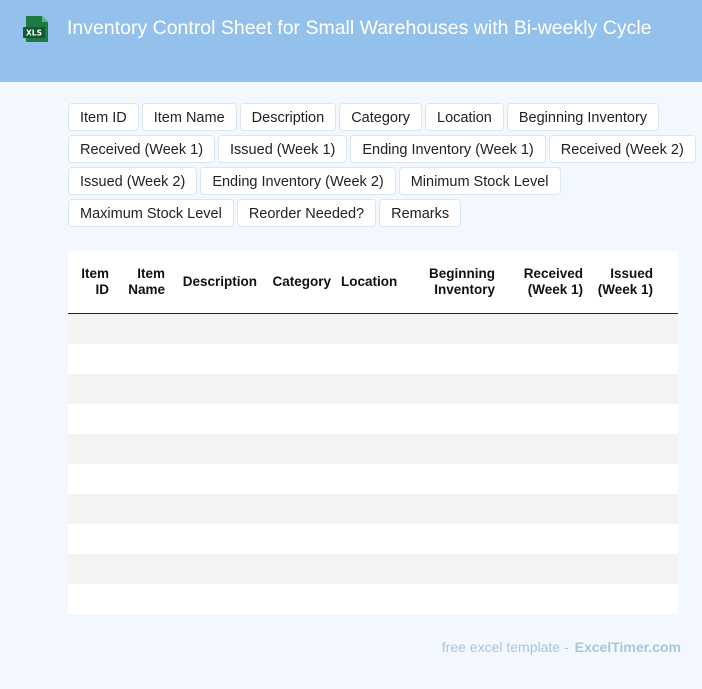 This screenshot has height=689, width=702. Describe the element at coordinates (133, 181) in the screenshot. I see `field-chip: Issued (Week 2)` at that location.